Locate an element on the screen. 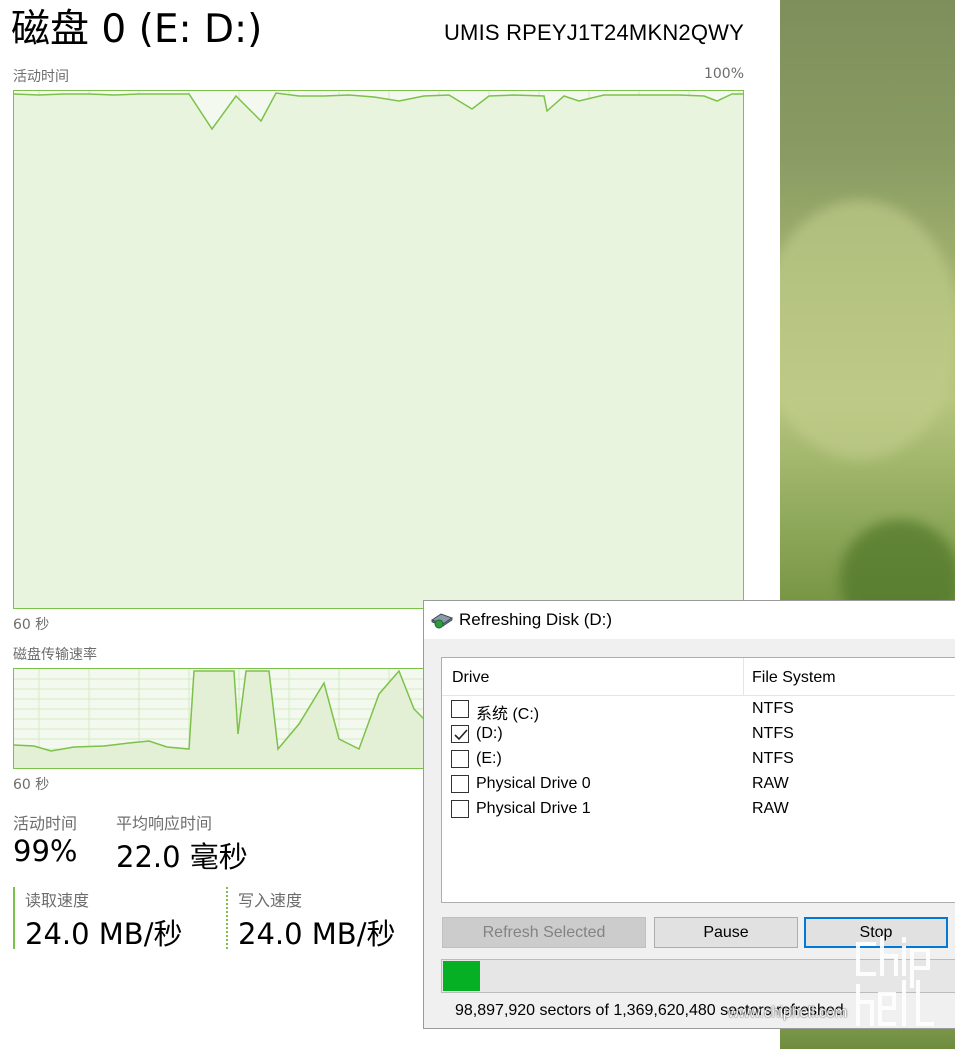 This screenshot has width=955, height=1049. transfer-rate-graph is located at coordinates (223, 718).